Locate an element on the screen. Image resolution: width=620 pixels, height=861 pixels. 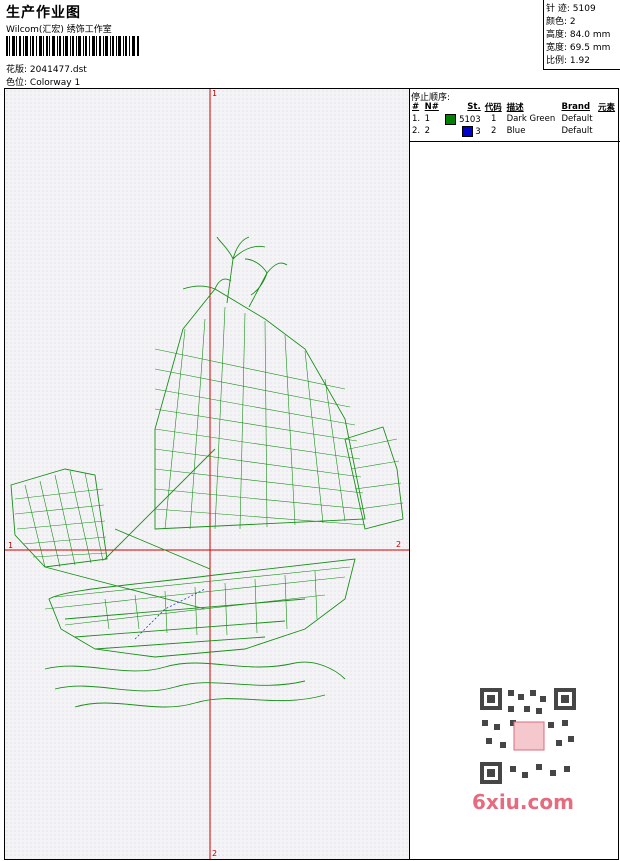
col-needle: N# is located at coordinates (431, 107).